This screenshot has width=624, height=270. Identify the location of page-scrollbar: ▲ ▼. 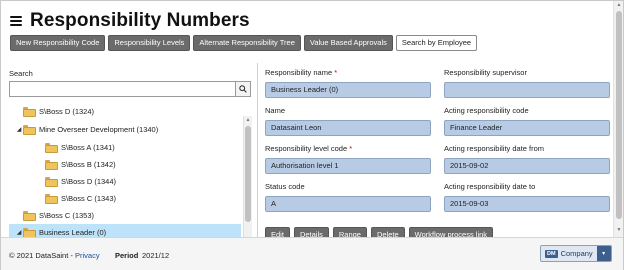
(618, 119).